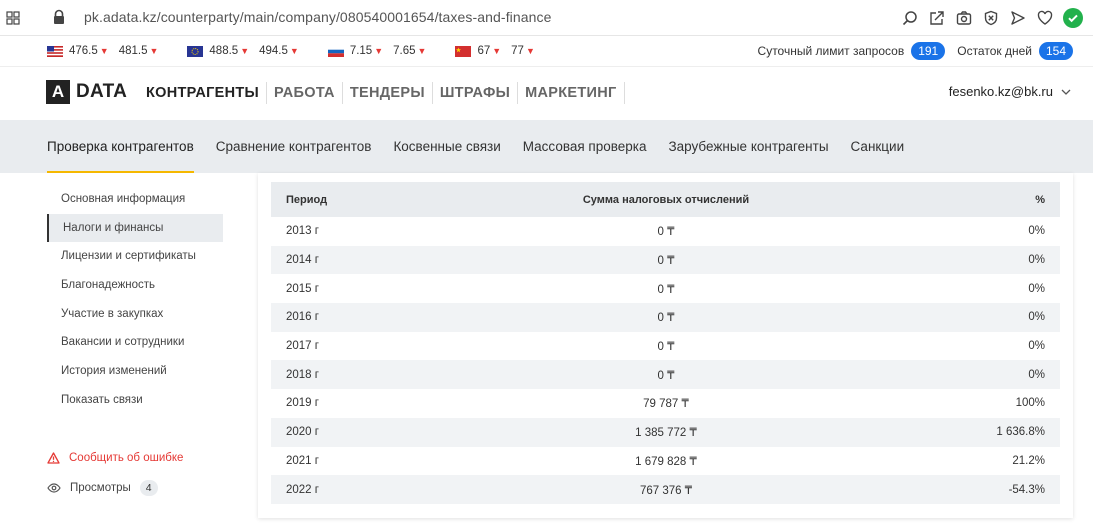 This screenshot has width=1093, height=525. Describe the element at coordinates (391, 432) in the screenshot. I see `cell-period: 2020 г` at that location.